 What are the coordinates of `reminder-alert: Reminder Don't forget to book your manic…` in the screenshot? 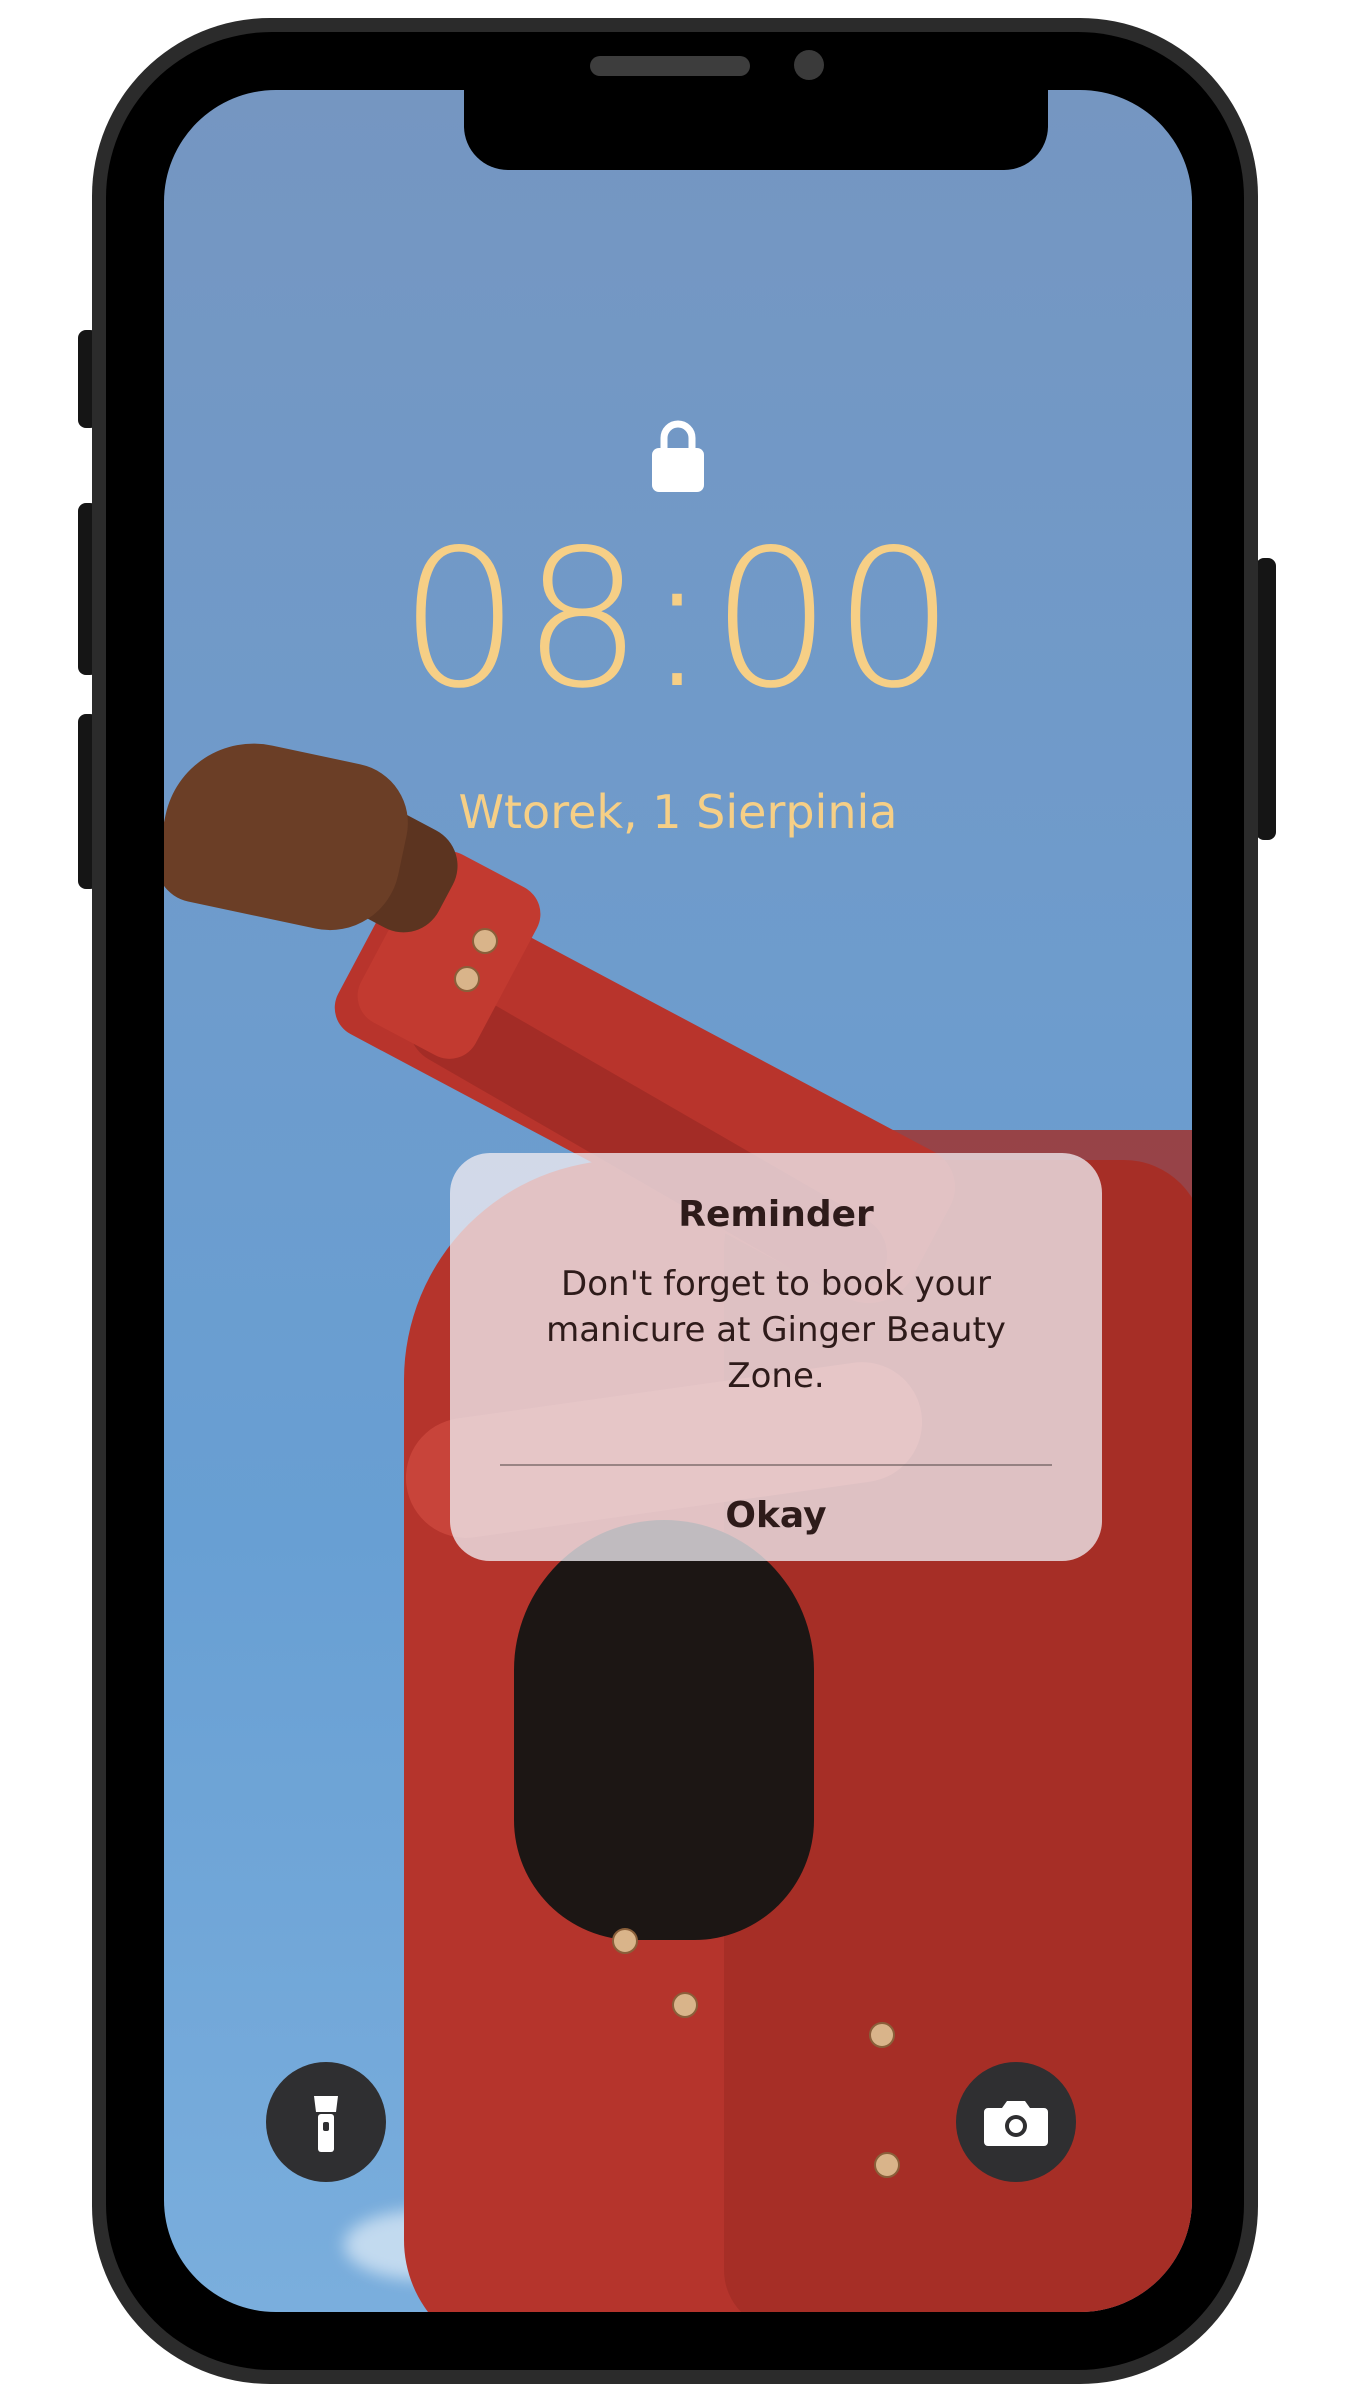 It's located at (776, 1357).